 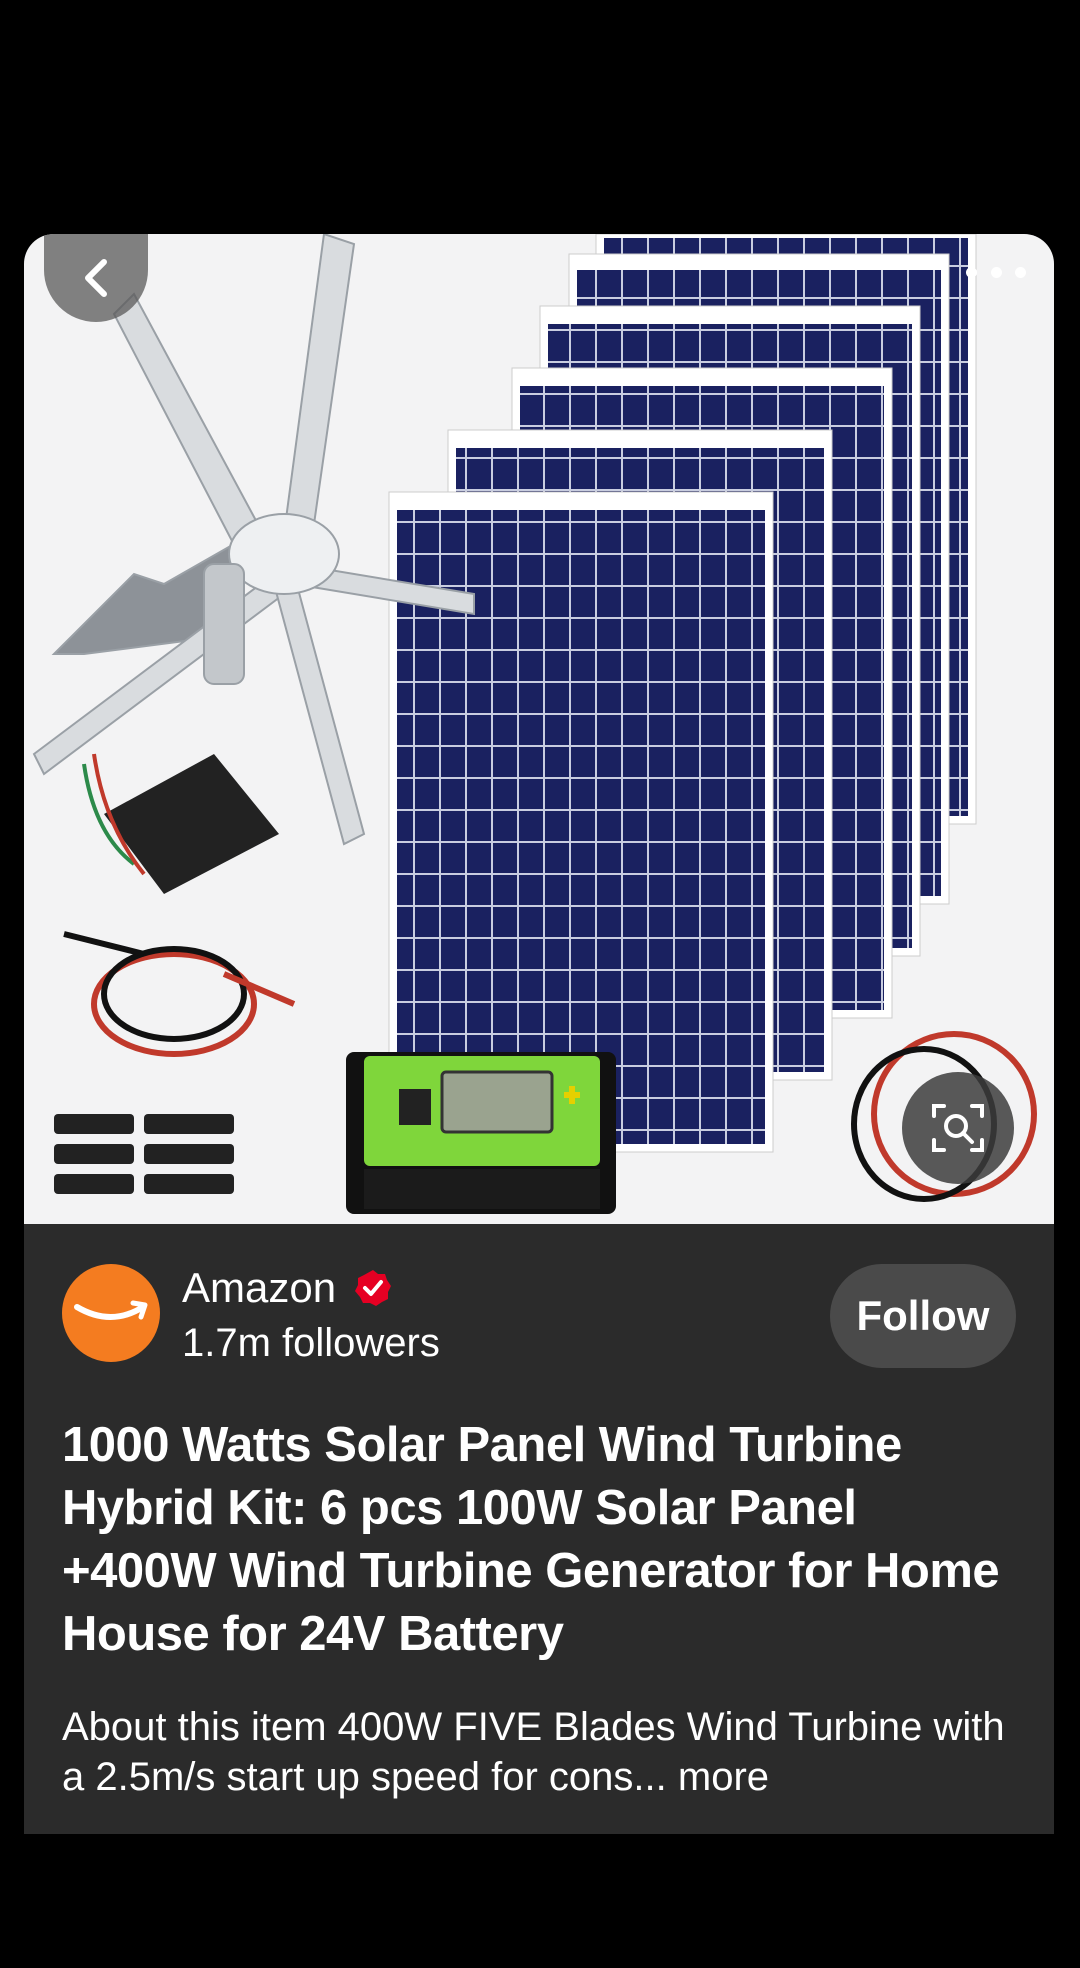 What do you see at coordinates (723, 1777) in the screenshot?
I see `more-link: more` at bounding box center [723, 1777].